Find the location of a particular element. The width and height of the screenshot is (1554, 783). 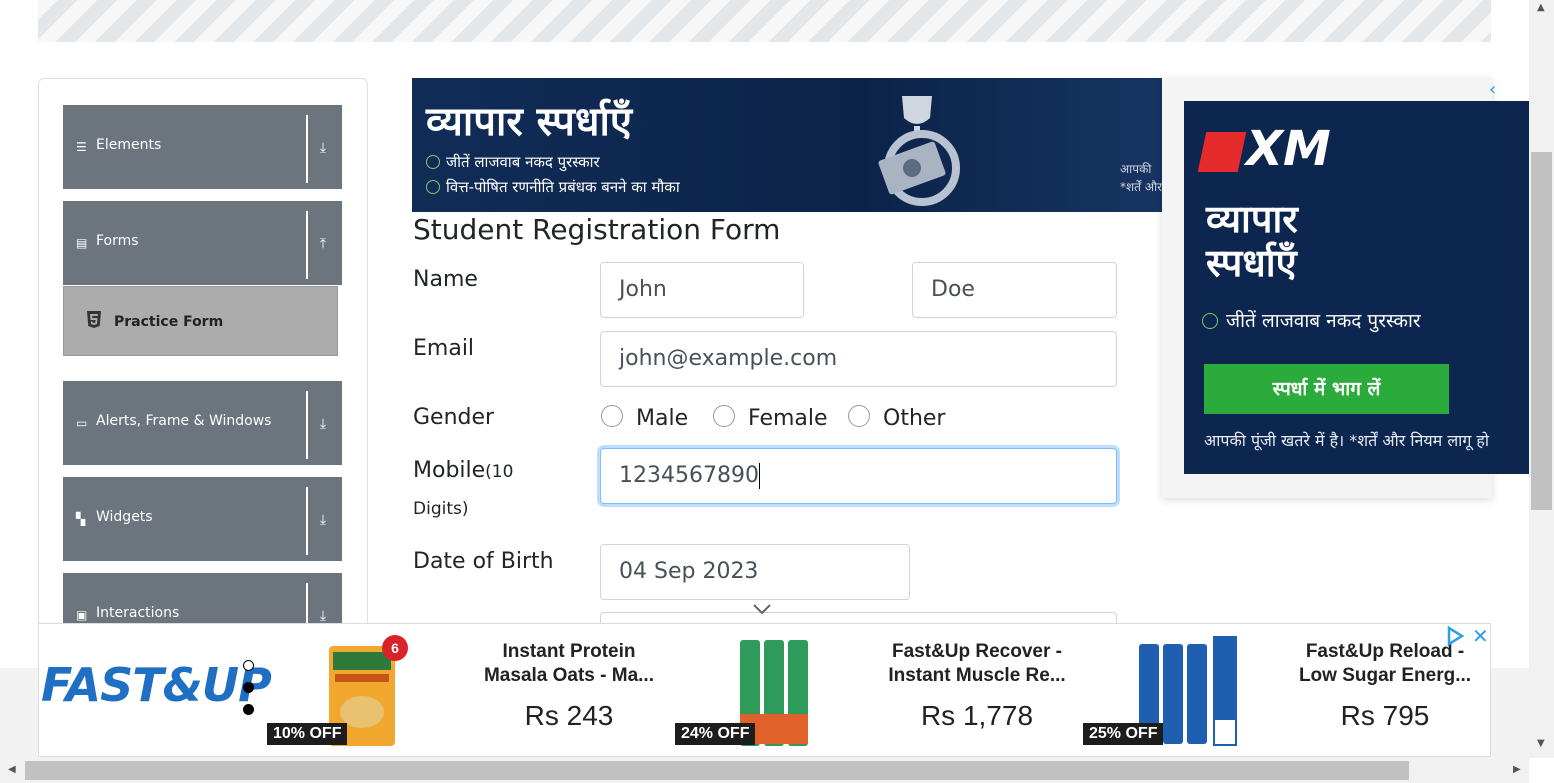

fastup-logo: FAST&UP is located at coordinates (156, 685).